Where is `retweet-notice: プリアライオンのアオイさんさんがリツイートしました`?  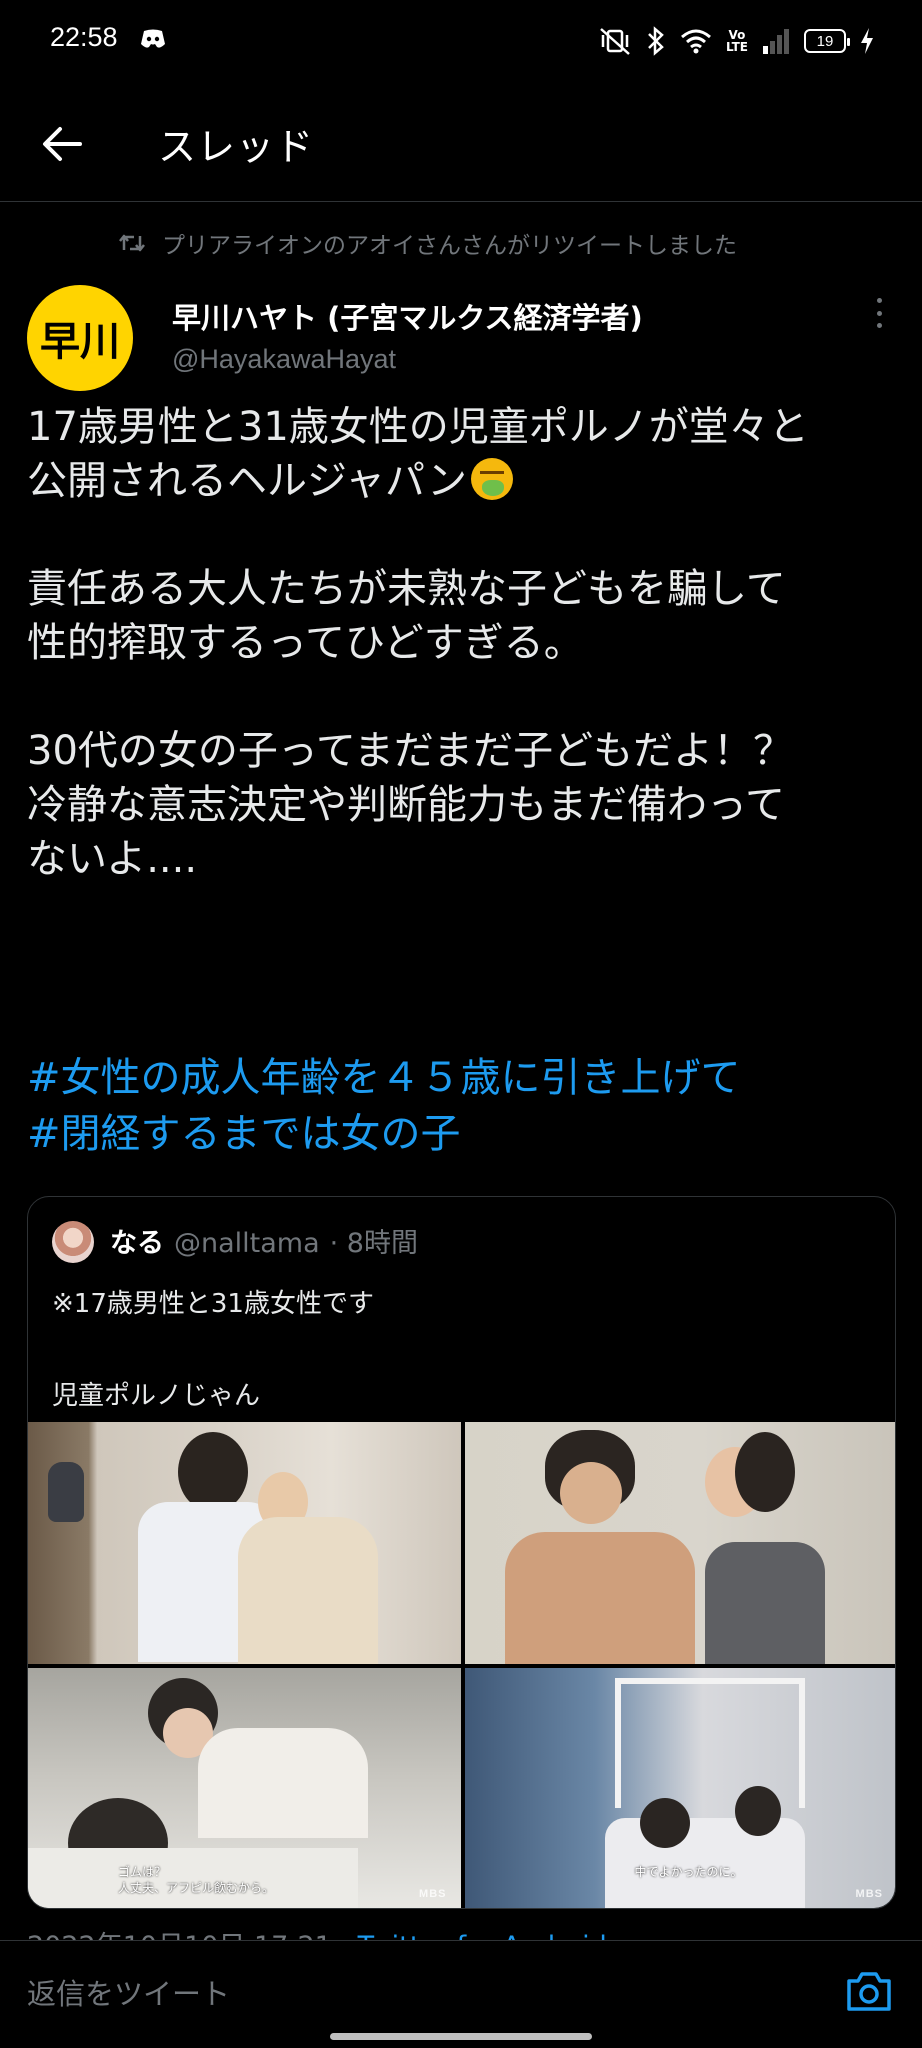
retweet-notice: プリアライオンのアオイさんさんがリツイートしました is located at coordinates (427, 243).